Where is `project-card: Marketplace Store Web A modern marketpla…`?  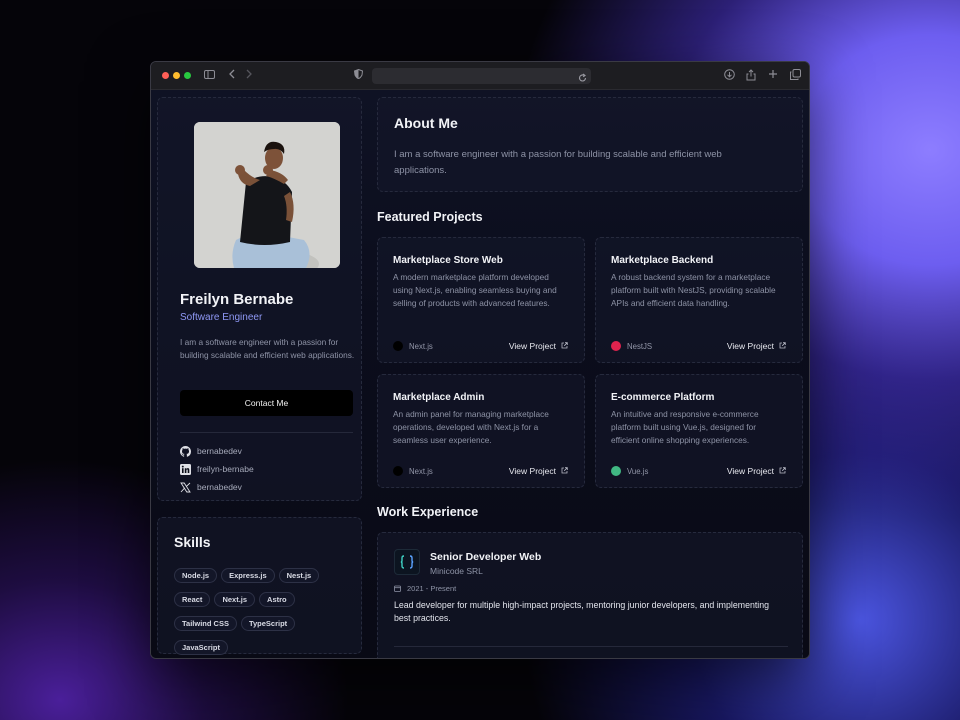 project-card: Marketplace Store Web A modern marketpla… is located at coordinates (481, 300).